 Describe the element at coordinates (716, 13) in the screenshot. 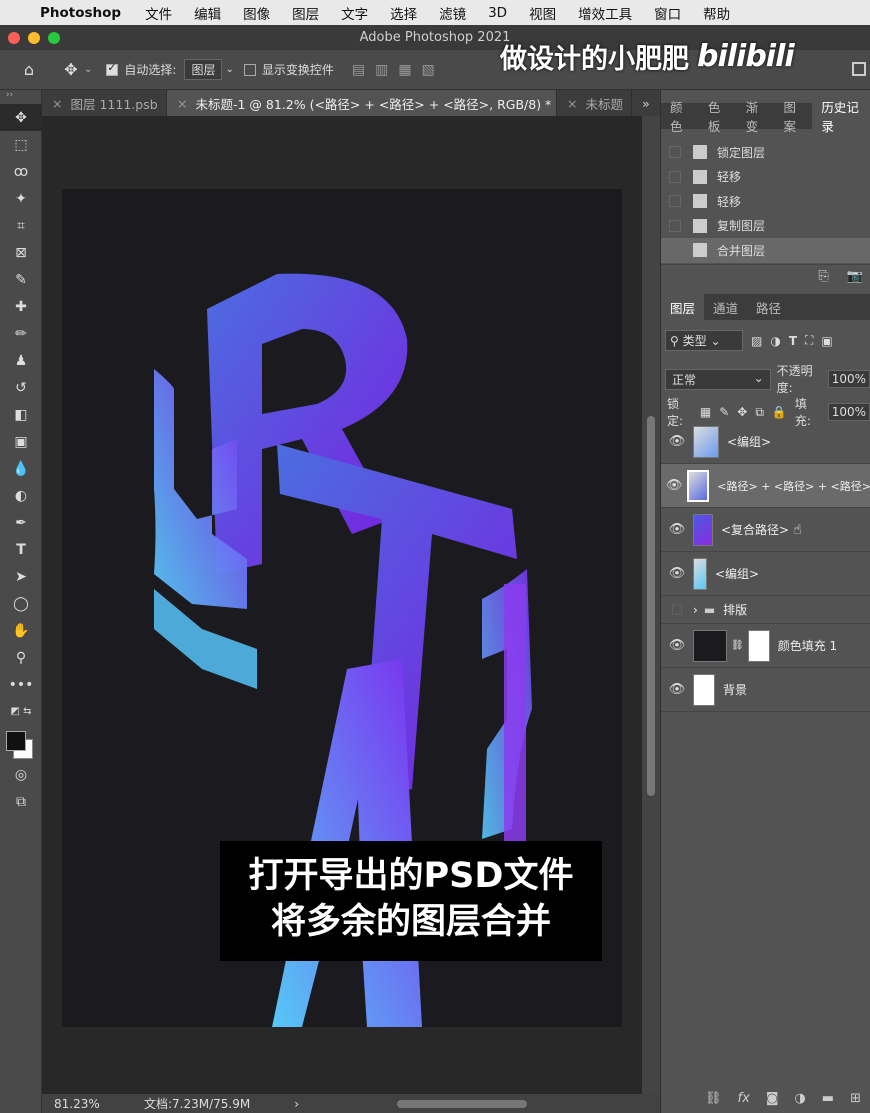

I see `menu-help: 帮助` at that location.